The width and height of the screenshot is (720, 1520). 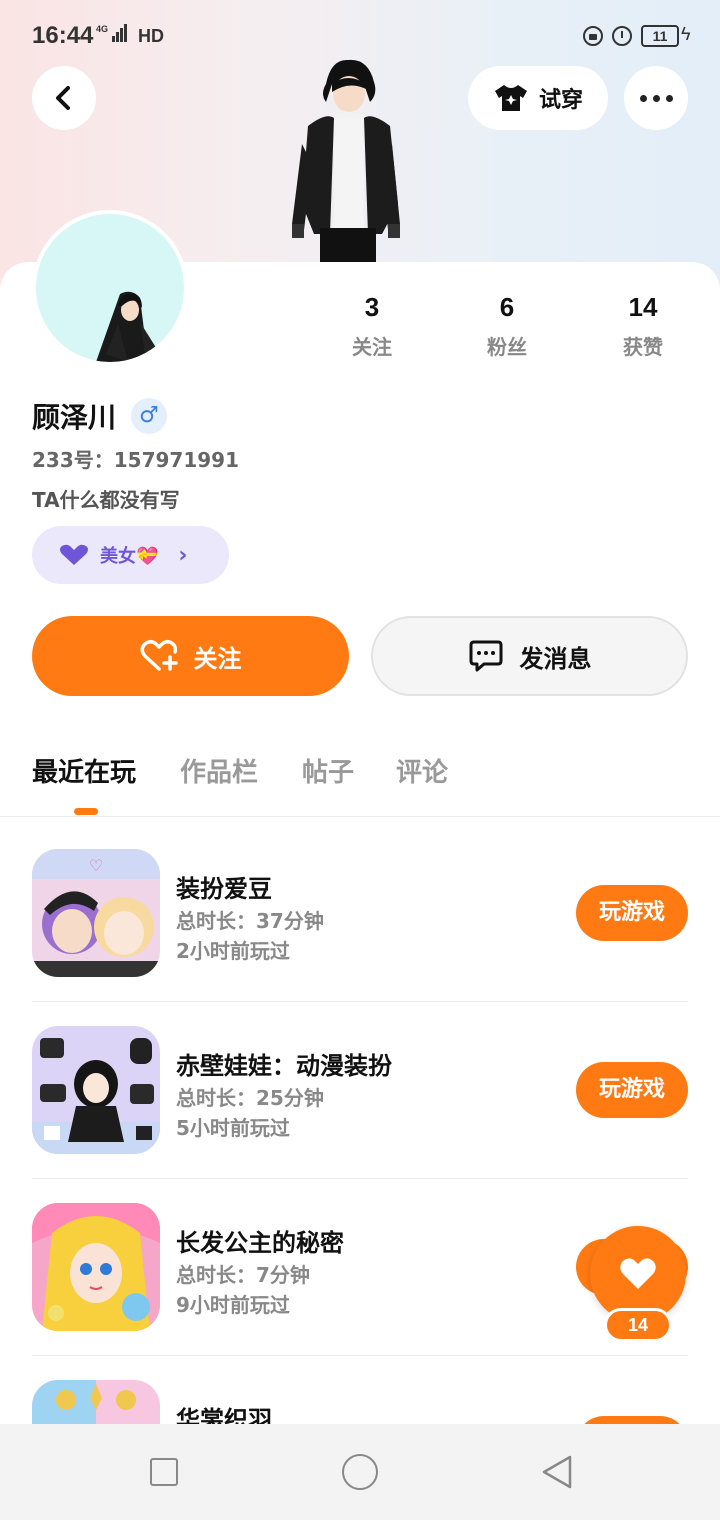 What do you see at coordinates (96, 1090) in the screenshot?
I see `game-icon-doll-anime-dress-up` at bounding box center [96, 1090].